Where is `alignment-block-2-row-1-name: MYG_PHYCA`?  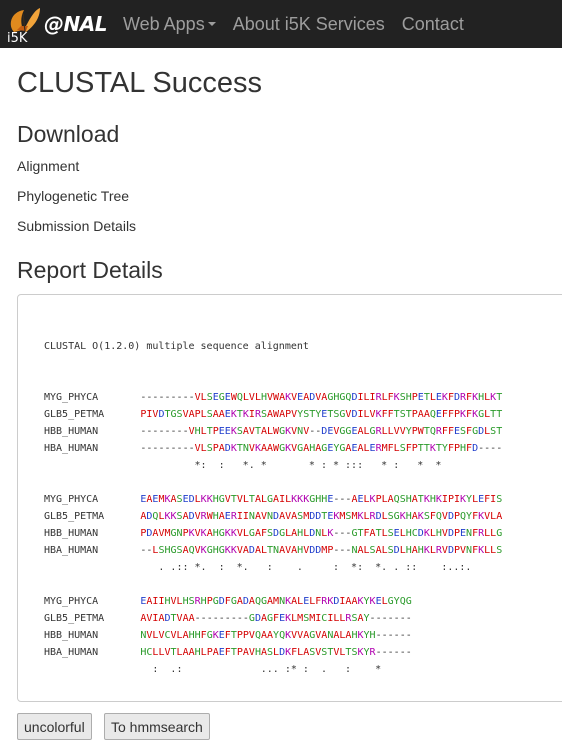 alignment-block-2-row-1-name: MYG_PHYCA is located at coordinates (71, 499).